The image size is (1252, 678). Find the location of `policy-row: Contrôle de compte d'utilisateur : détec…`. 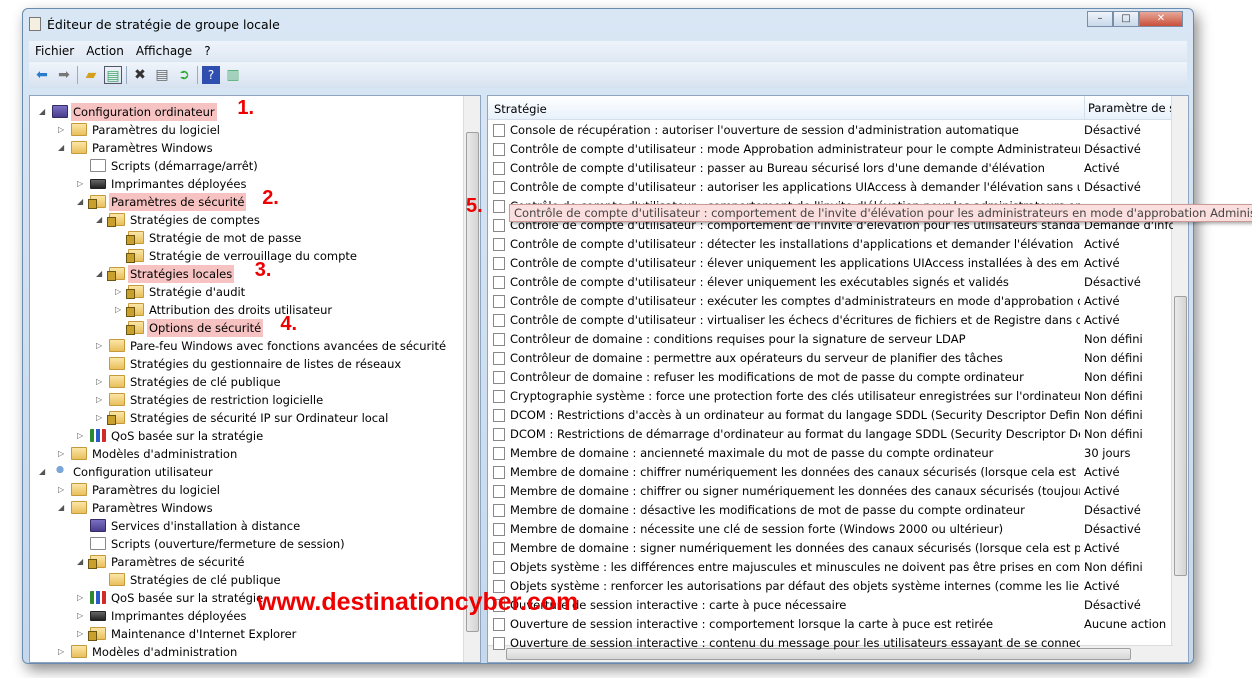

policy-row: Contrôle de compte d'utilisateur : détec… is located at coordinates (830, 244).